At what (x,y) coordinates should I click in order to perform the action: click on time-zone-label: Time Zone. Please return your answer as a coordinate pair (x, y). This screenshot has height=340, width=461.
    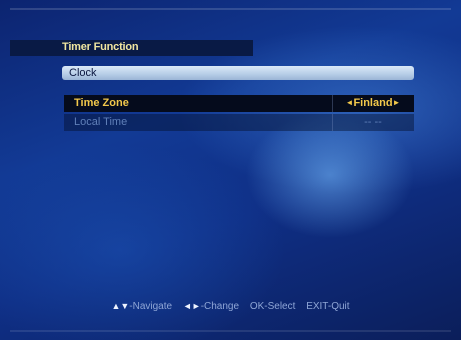
    Looking at the image, I should click on (101, 103).